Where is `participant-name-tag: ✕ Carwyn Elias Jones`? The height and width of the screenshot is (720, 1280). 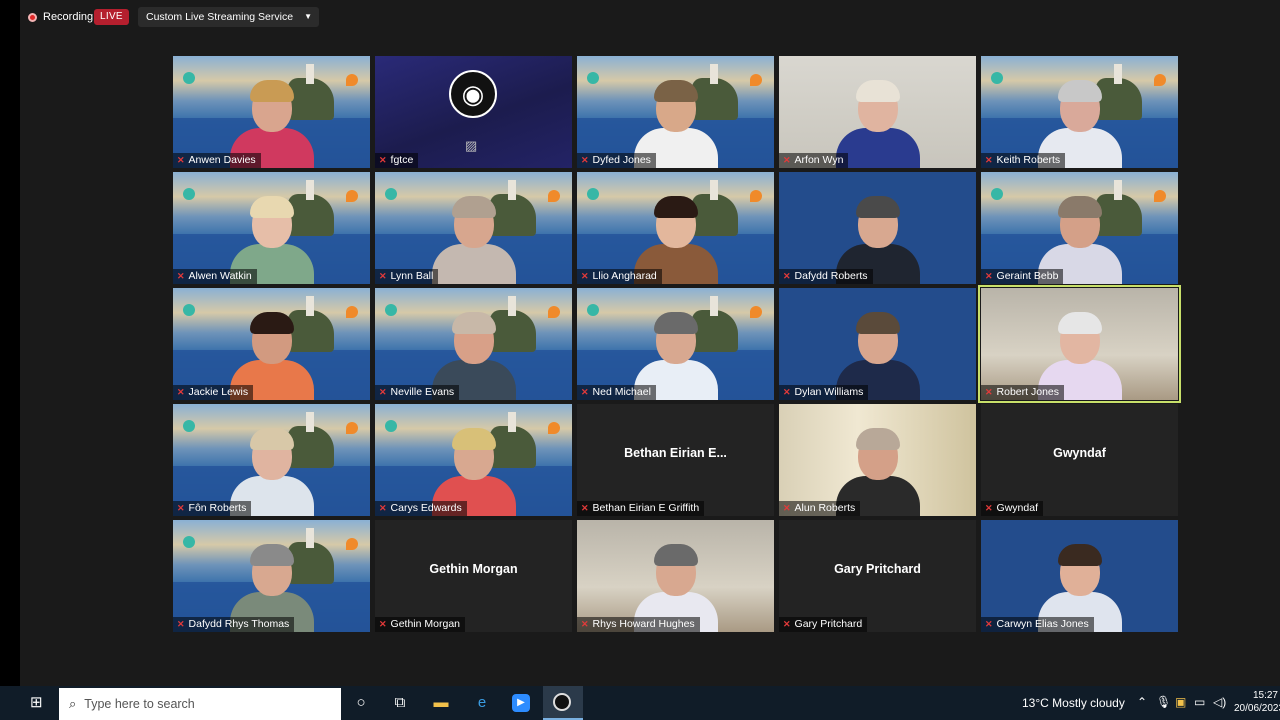 participant-name-tag: ✕ Carwyn Elias Jones is located at coordinates (1037, 624).